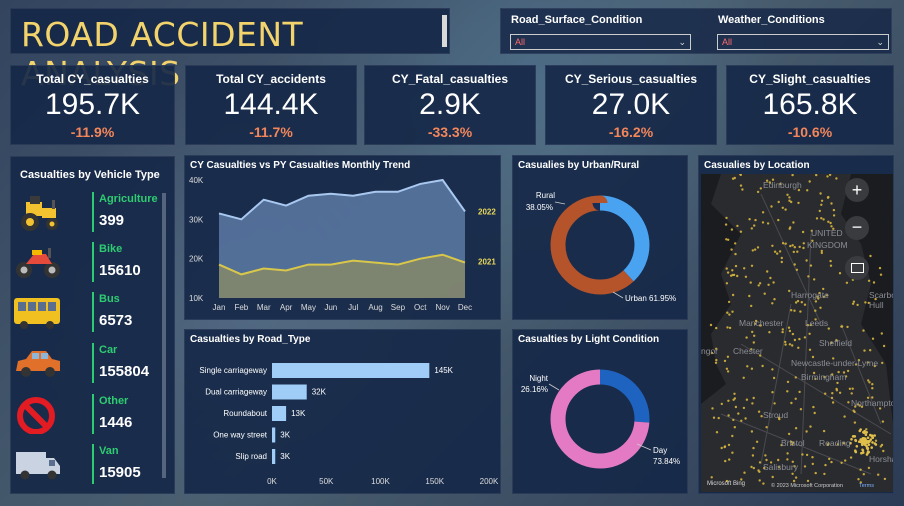 This screenshot has width=904, height=506. What do you see at coordinates (109, 451) in the screenshot?
I see `vehicle-label: Van` at bounding box center [109, 451].